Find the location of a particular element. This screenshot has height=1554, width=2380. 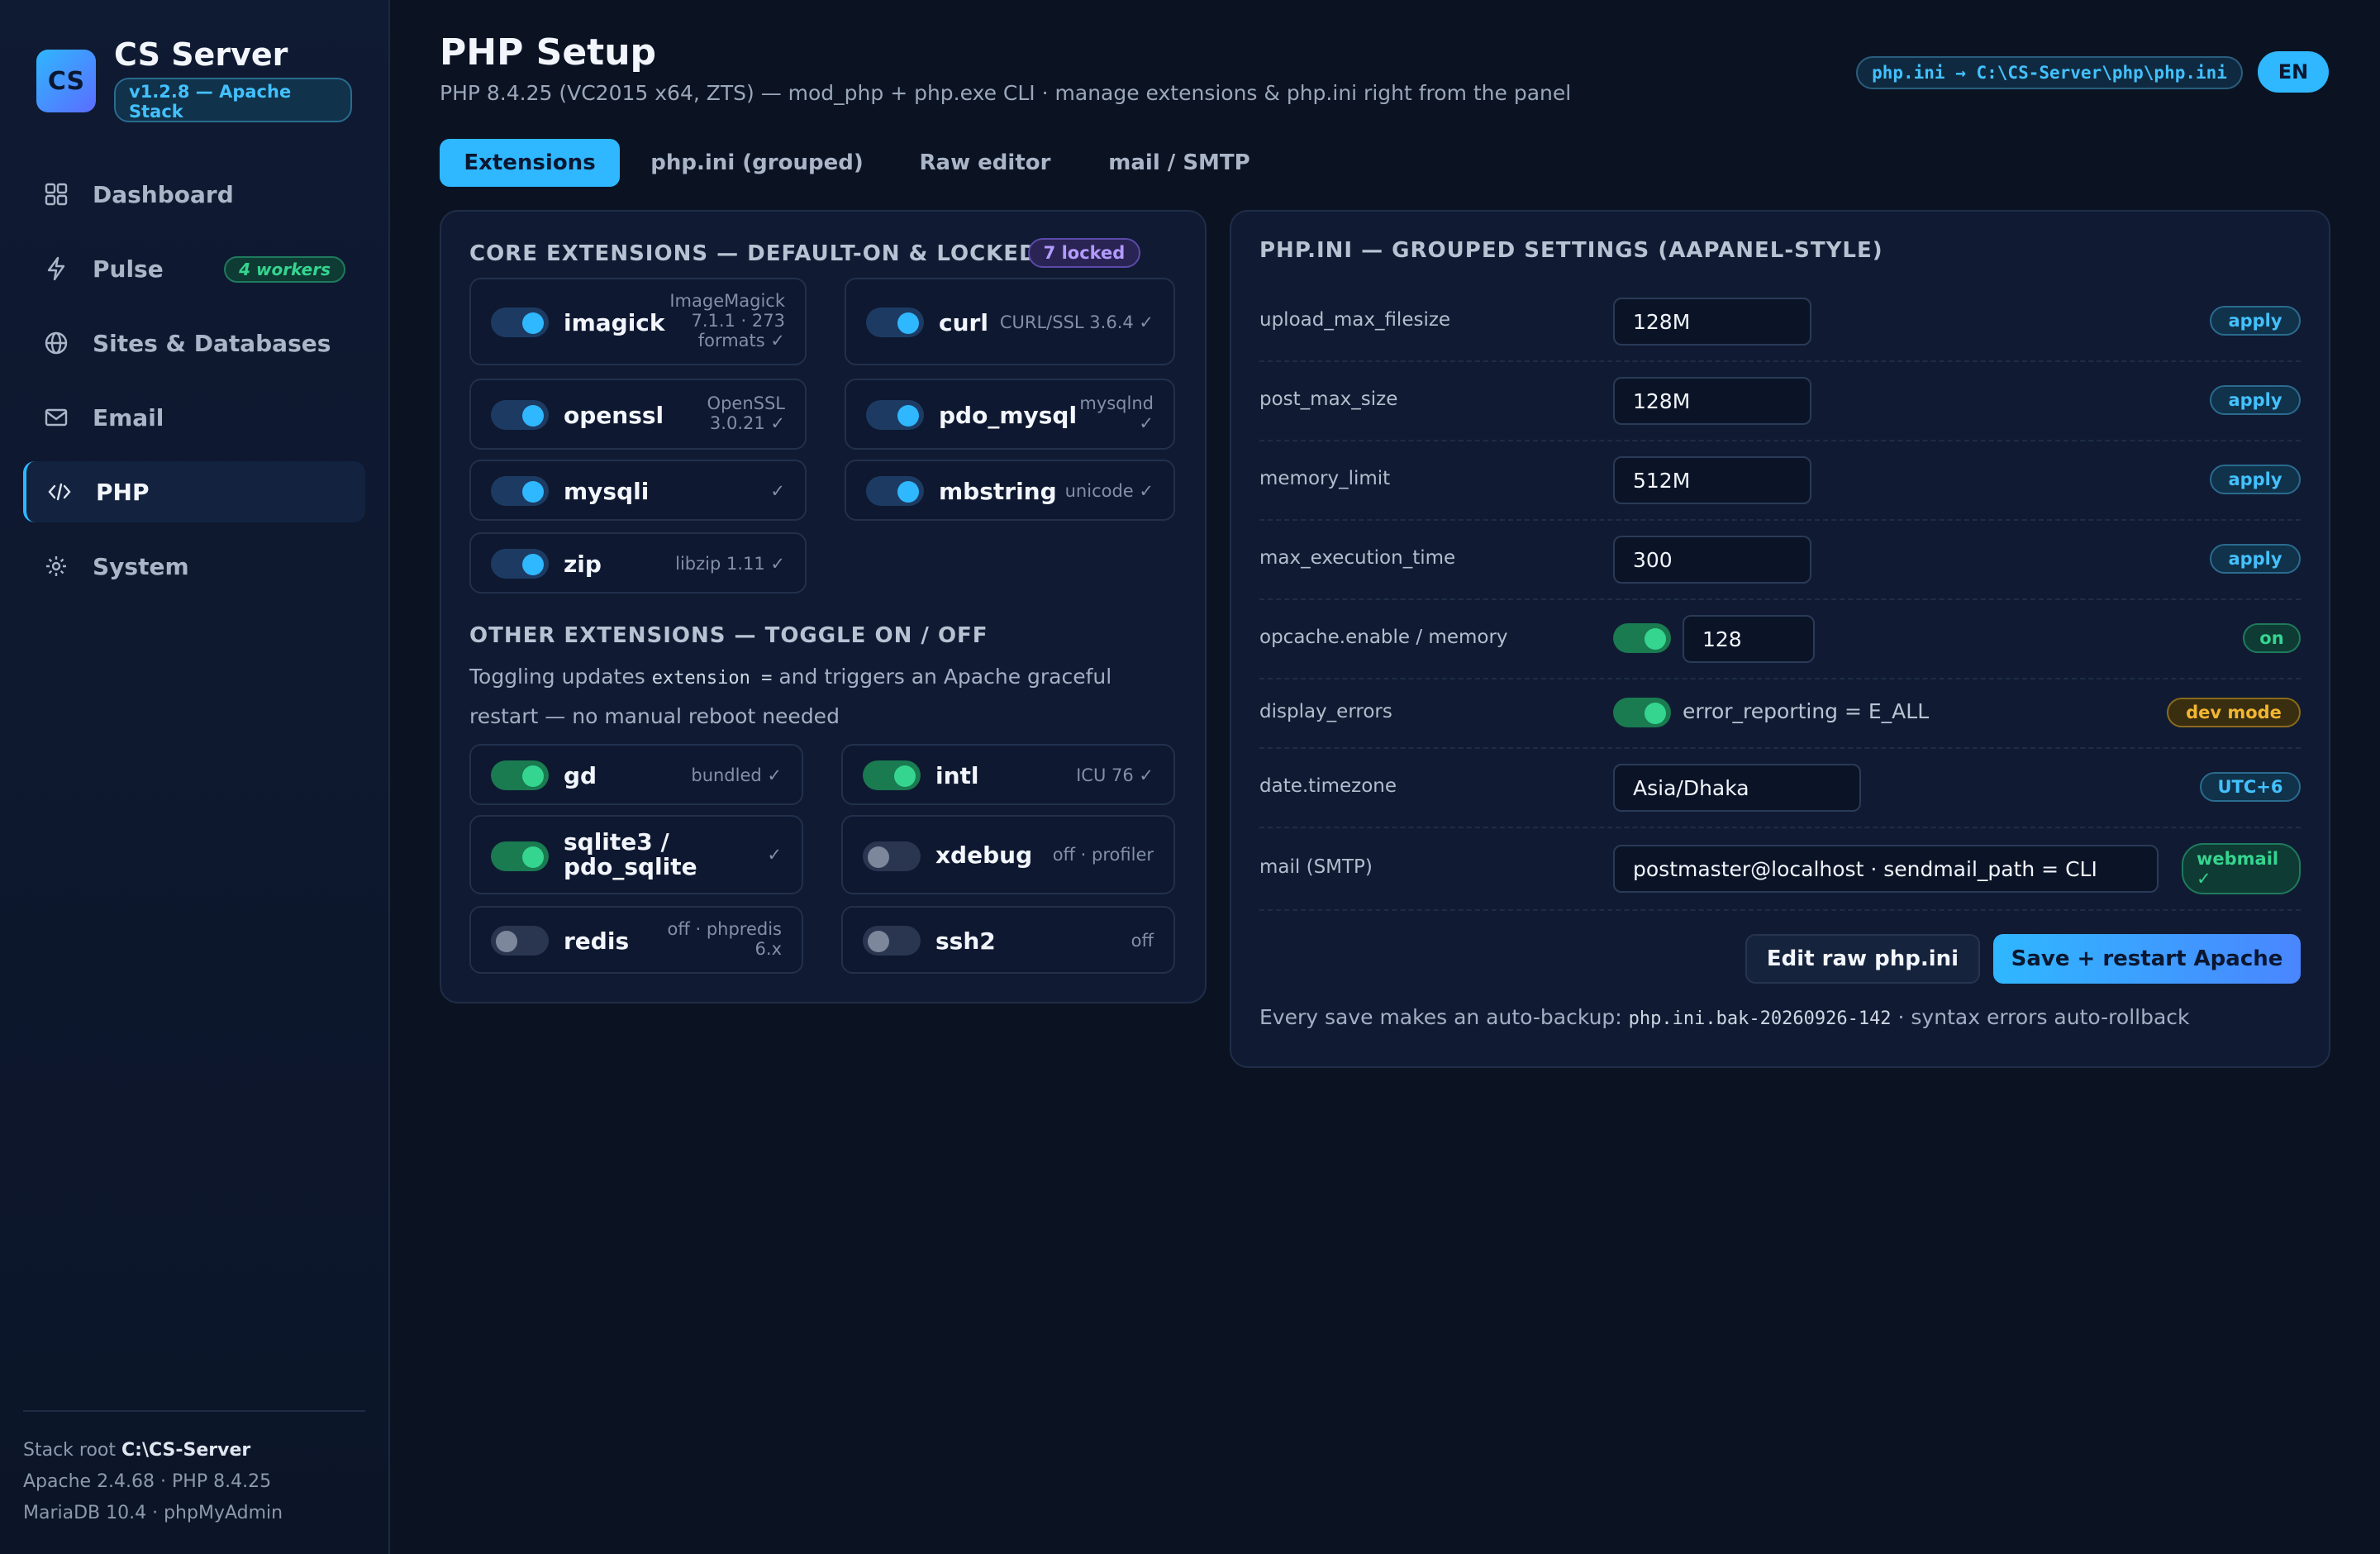

tab-raw-editor: Raw editor is located at coordinates (985, 163).